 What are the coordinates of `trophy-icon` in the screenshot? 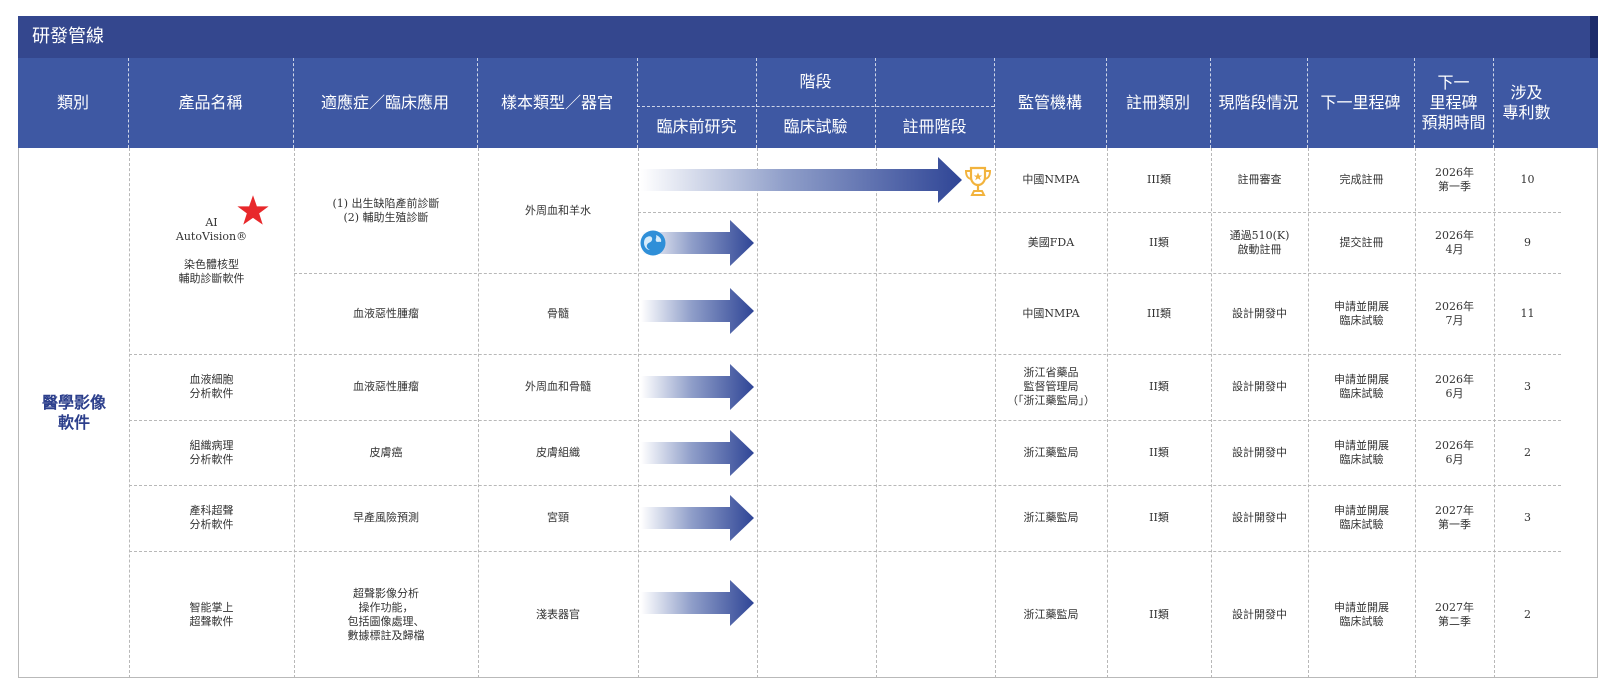 It's located at (978, 181).